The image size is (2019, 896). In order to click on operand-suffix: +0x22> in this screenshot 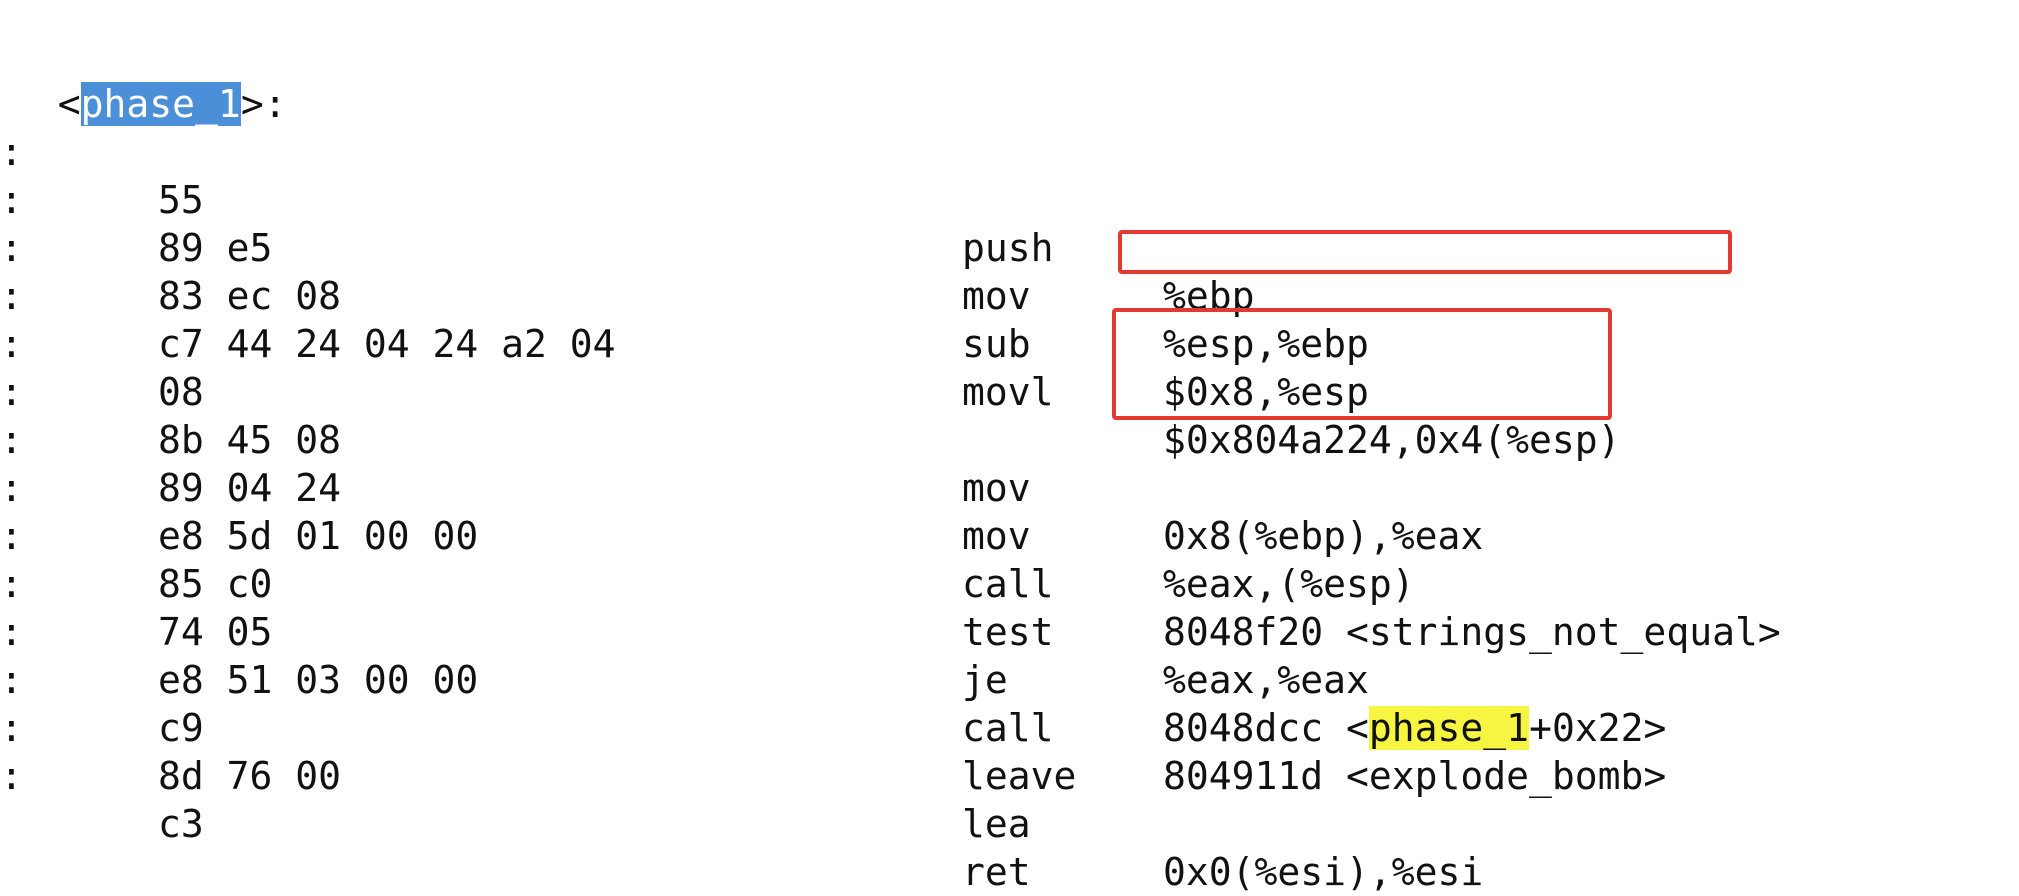, I will do `click(1598, 728)`.